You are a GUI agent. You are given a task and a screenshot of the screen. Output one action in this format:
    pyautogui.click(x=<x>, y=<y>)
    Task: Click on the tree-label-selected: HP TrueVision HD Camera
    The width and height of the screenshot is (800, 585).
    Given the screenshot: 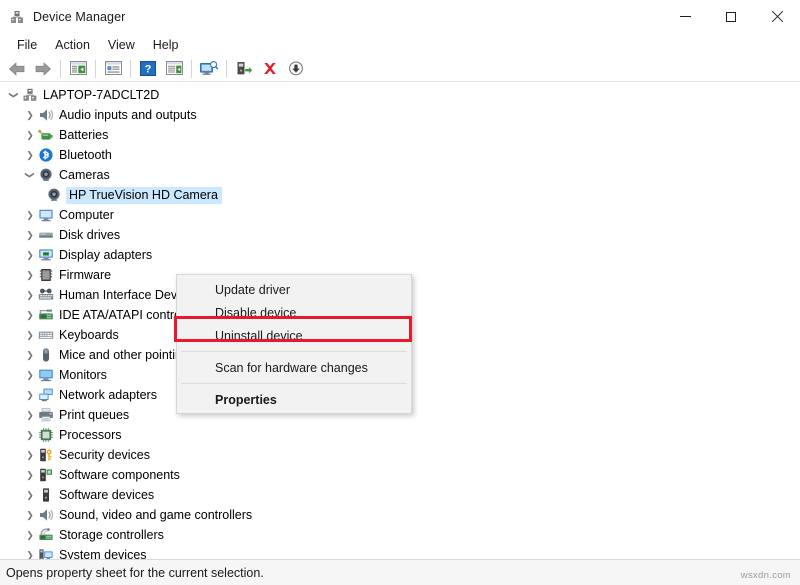 What is the action you would take?
    pyautogui.click(x=144, y=195)
    